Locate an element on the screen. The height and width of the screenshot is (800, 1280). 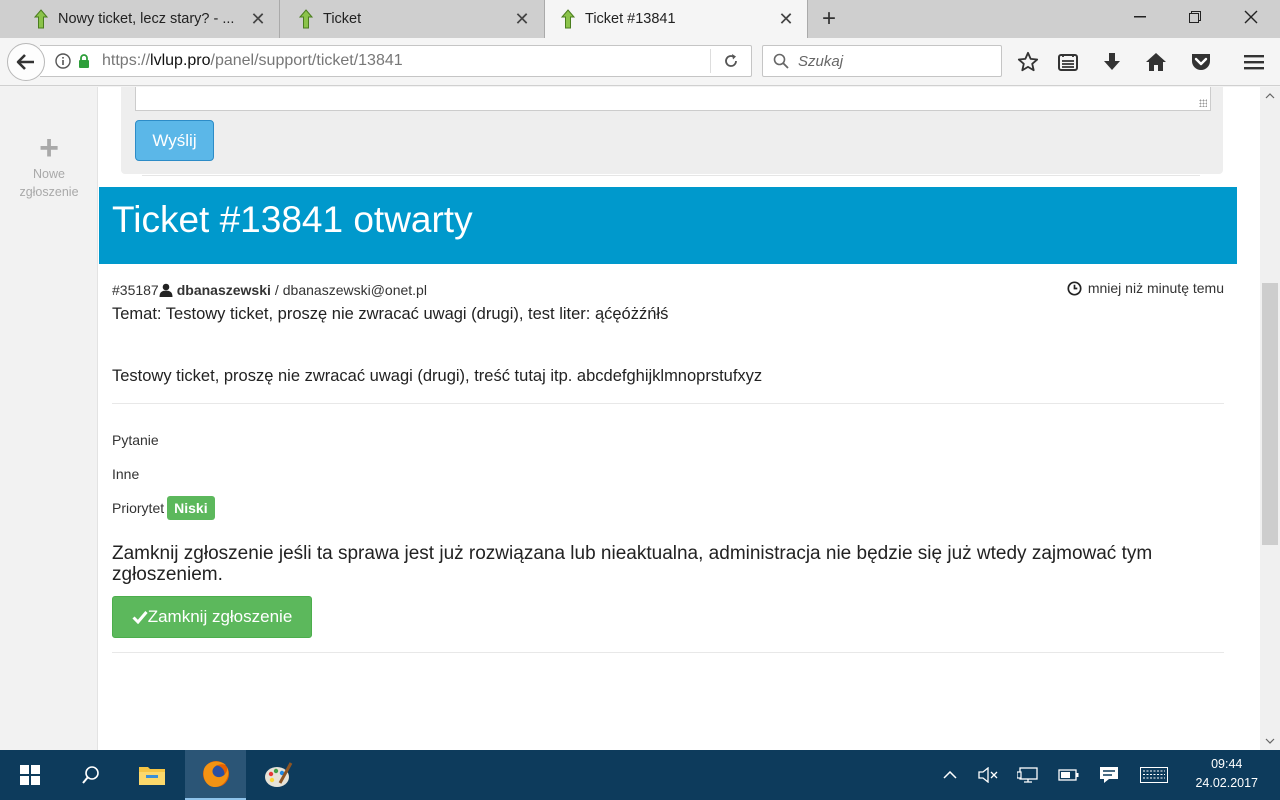
search-icon is located at coordinates (781, 61).